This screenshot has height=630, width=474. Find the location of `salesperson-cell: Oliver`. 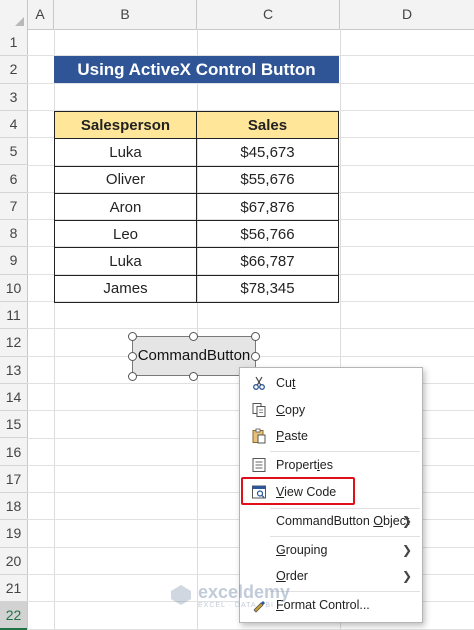

salesperson-cell: Oliver is located at coordinates (125, 179).